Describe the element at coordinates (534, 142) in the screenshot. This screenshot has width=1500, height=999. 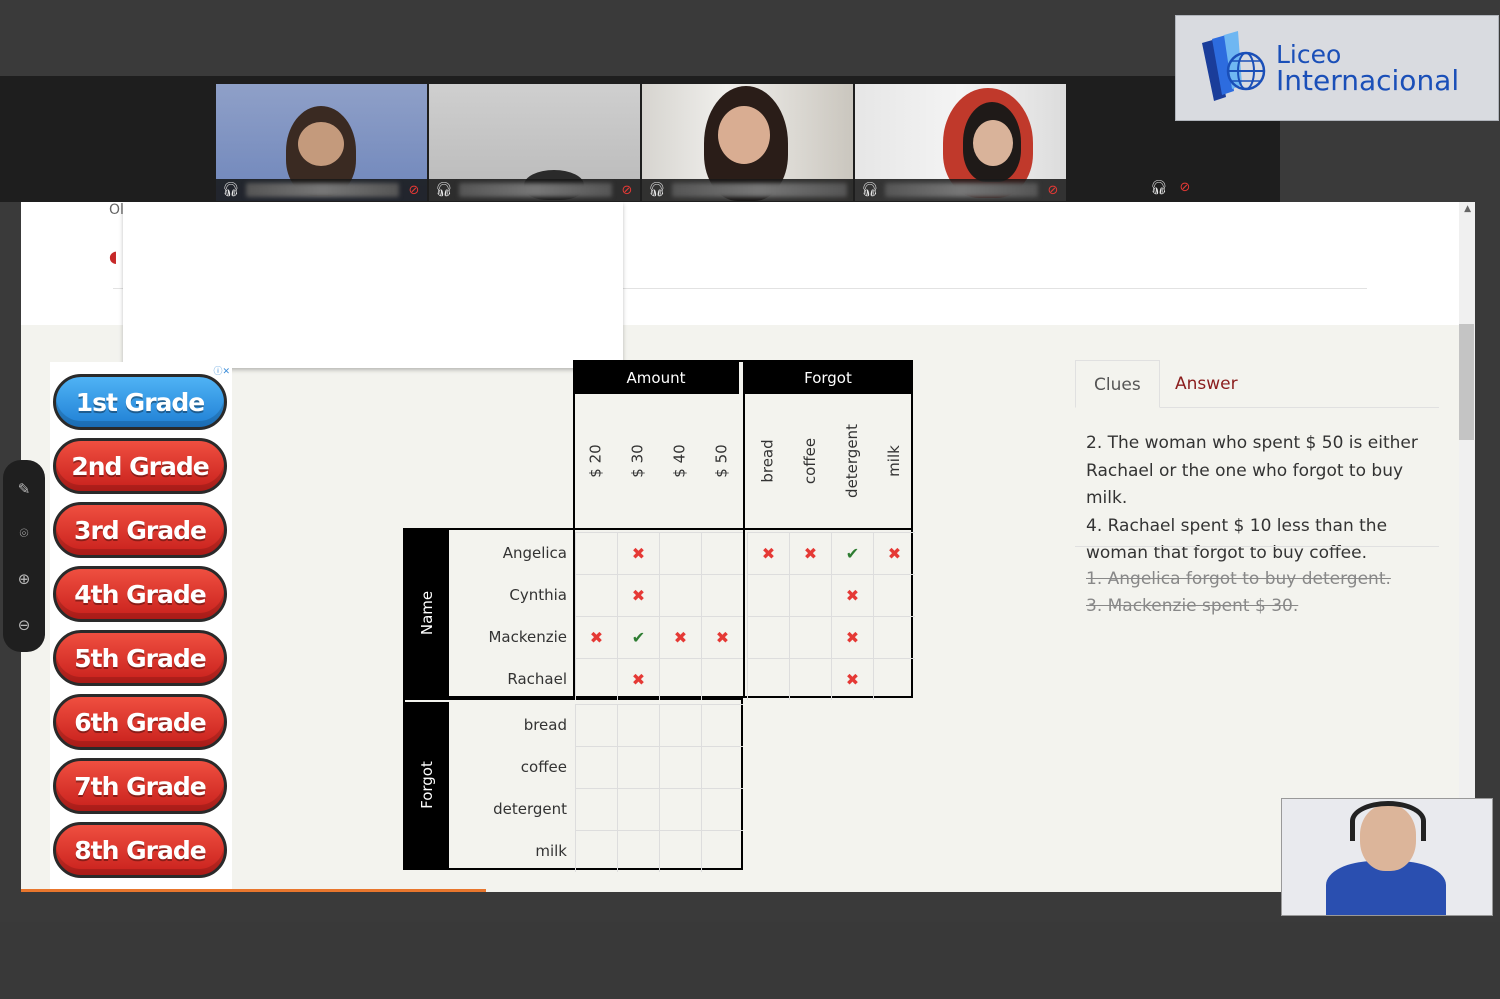
I see `participant-tile-2: 🎧︎ ⊘` at that location.